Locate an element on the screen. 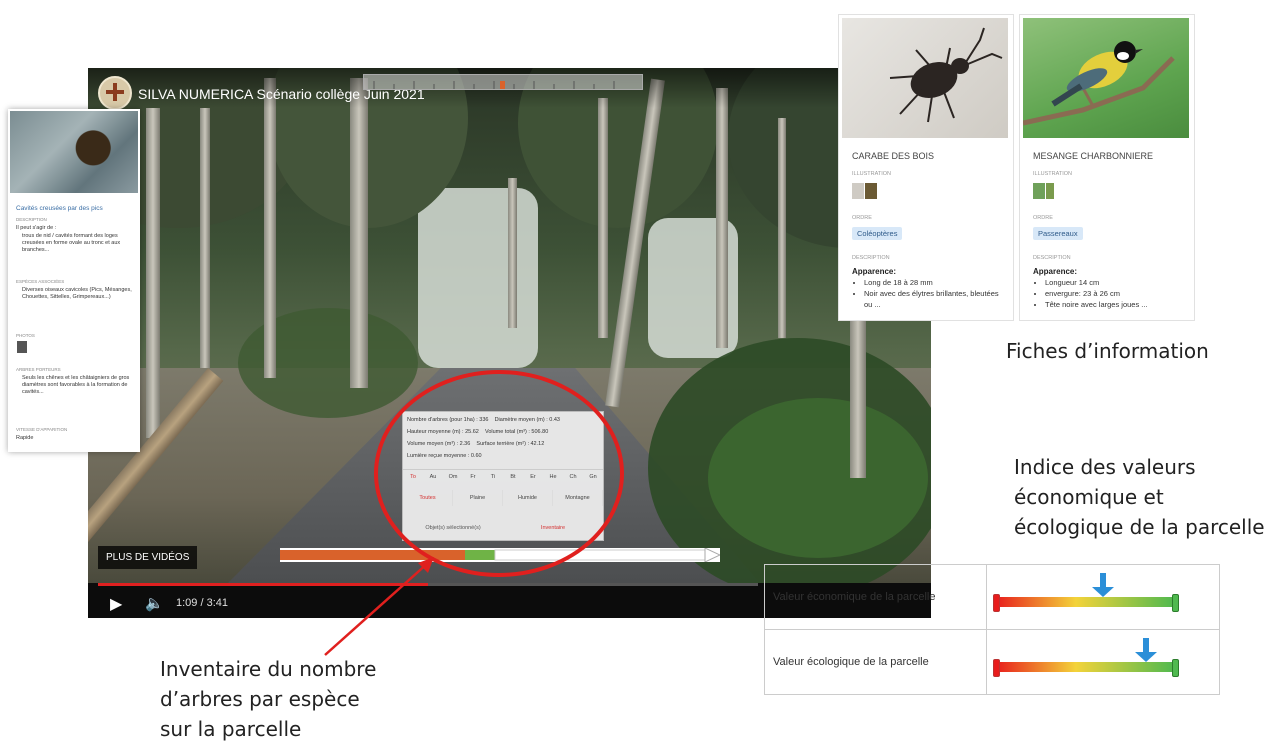 The height and width of the screenshot is (745, 1281). section-label: Espèces associées is located at coordinates (40, 281).